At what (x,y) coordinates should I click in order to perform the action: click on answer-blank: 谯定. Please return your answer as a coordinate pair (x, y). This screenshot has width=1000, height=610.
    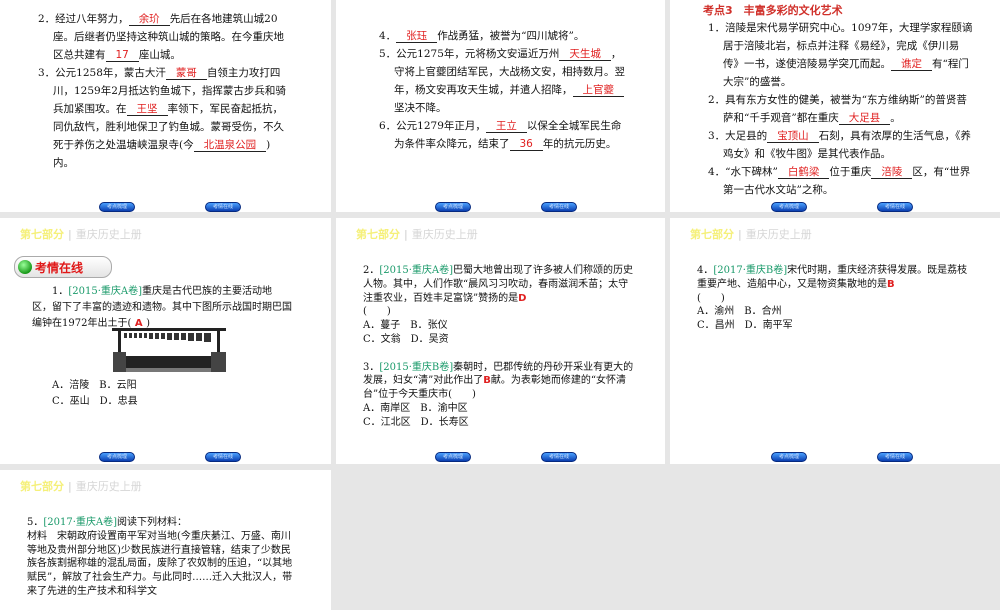
    Looking at the image, I should click on (911, 64).